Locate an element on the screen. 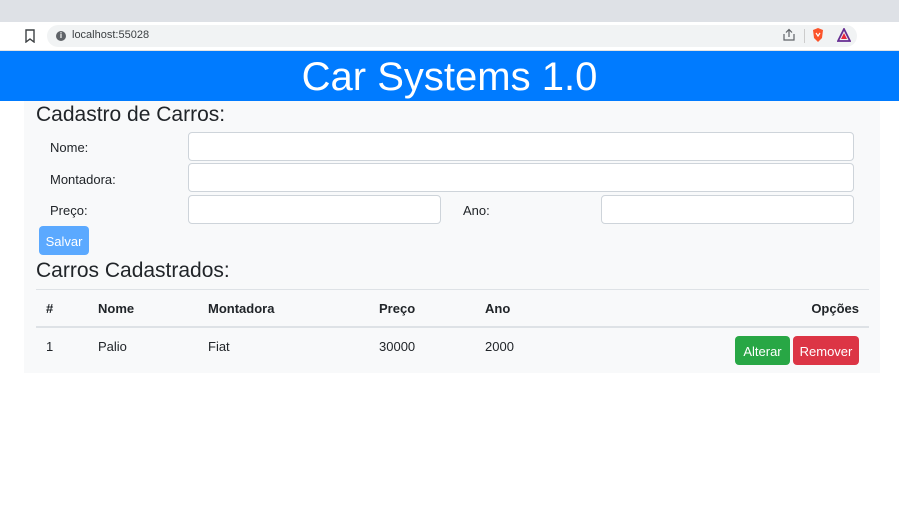 This screenshot has height=515, width=899. row-montadora: Fiat is located at coordinates (219, 346).